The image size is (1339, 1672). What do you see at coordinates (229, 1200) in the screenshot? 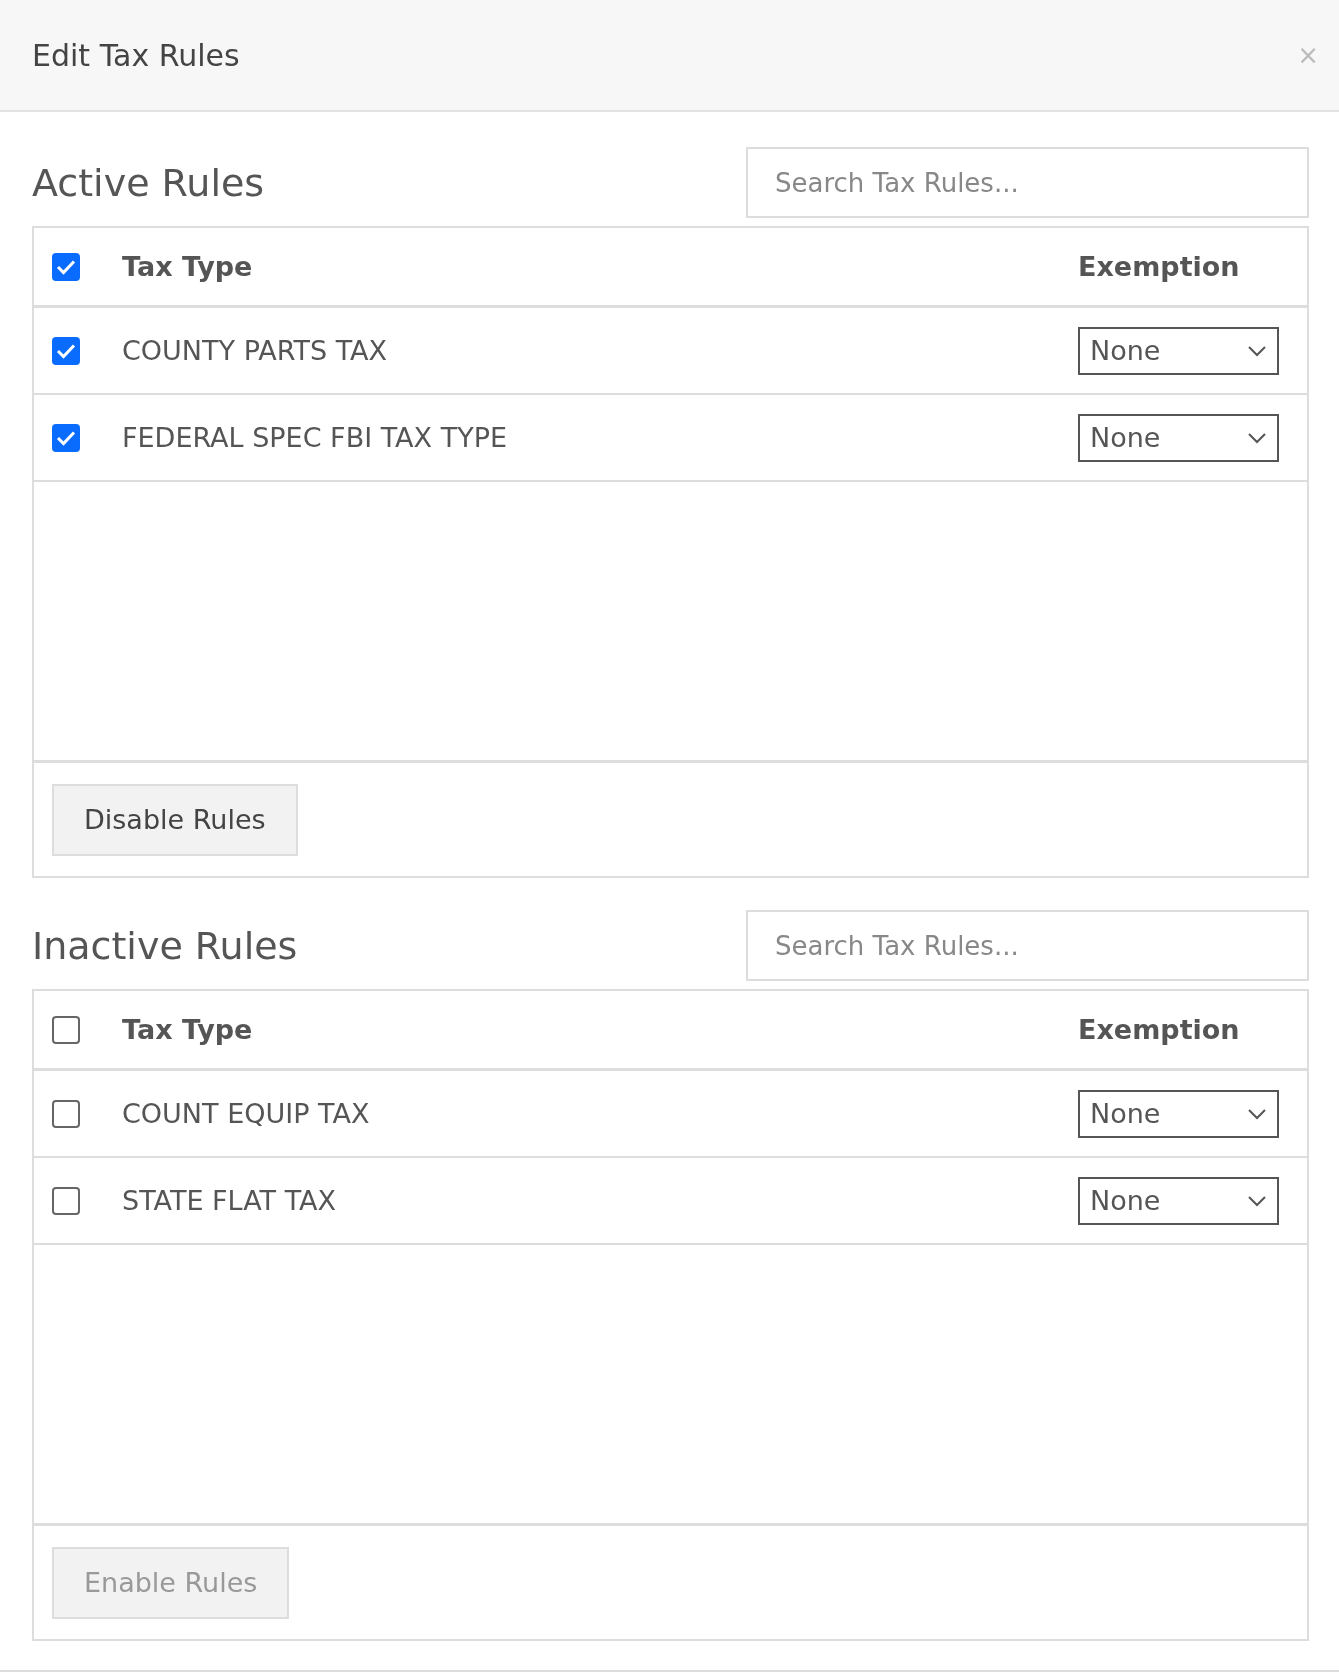
I see `tax-type-text: STATE FLAT TAX` at bounding box center [229, 1200].